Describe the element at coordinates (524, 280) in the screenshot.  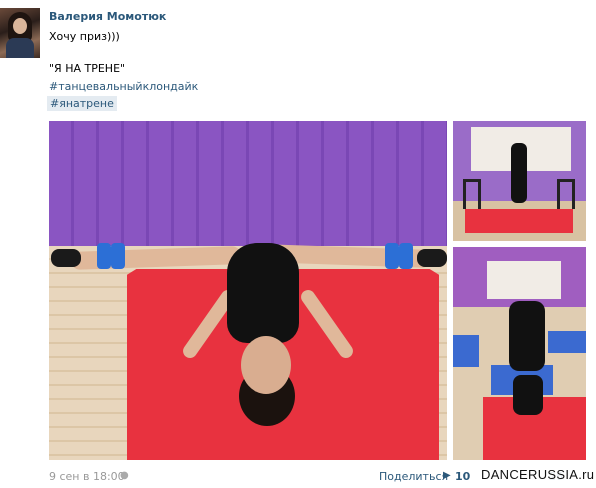
I see `photo-banner` at that location.